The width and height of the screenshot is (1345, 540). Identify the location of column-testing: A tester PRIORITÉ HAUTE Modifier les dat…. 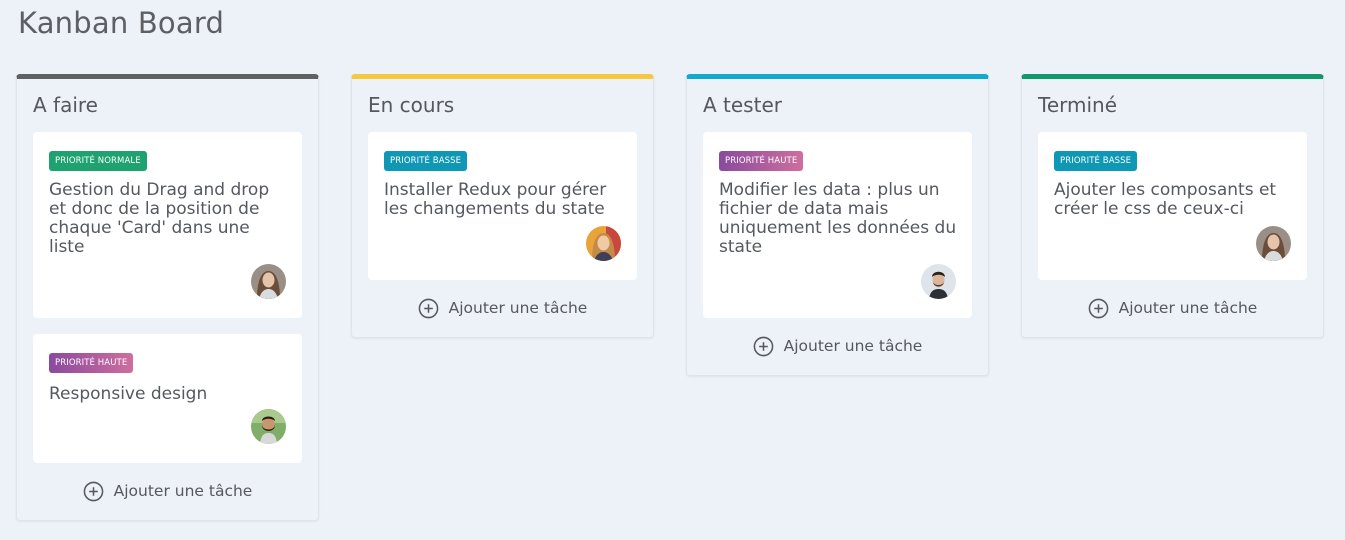
(837, 225).